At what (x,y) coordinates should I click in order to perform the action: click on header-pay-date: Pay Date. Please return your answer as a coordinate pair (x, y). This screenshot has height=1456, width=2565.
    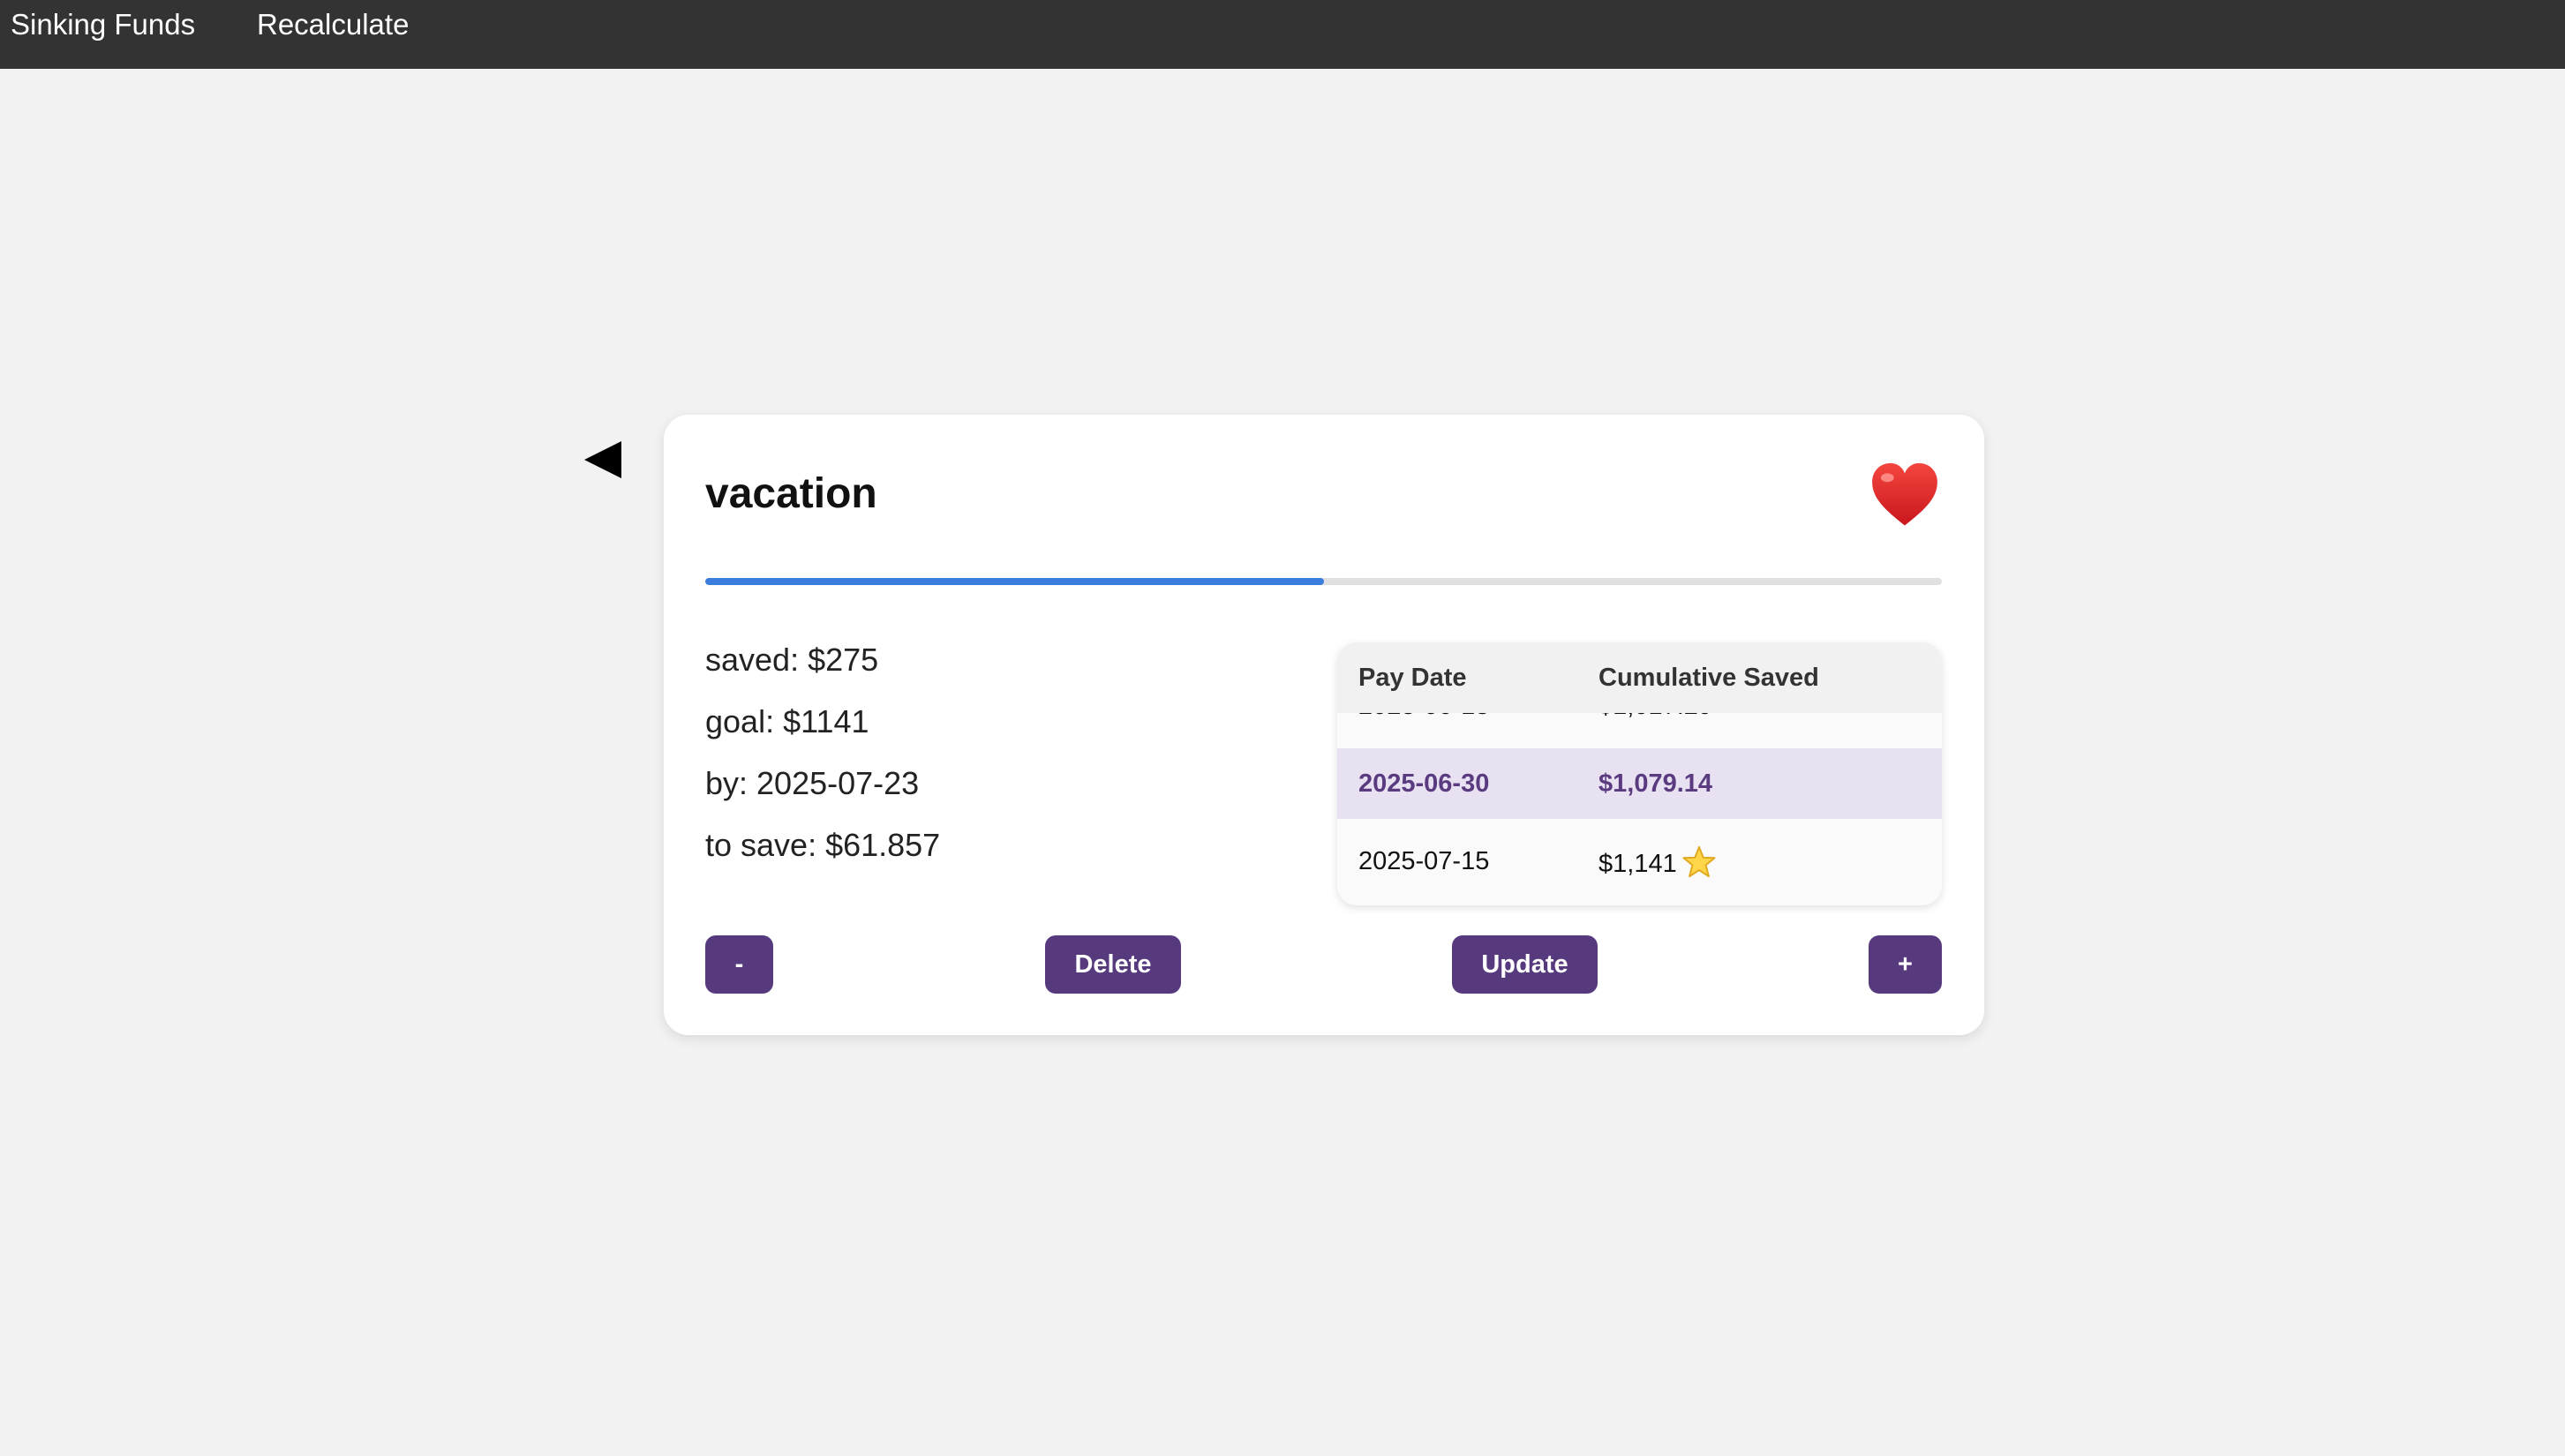
    Looking at the image, I should click on (1413, 678).